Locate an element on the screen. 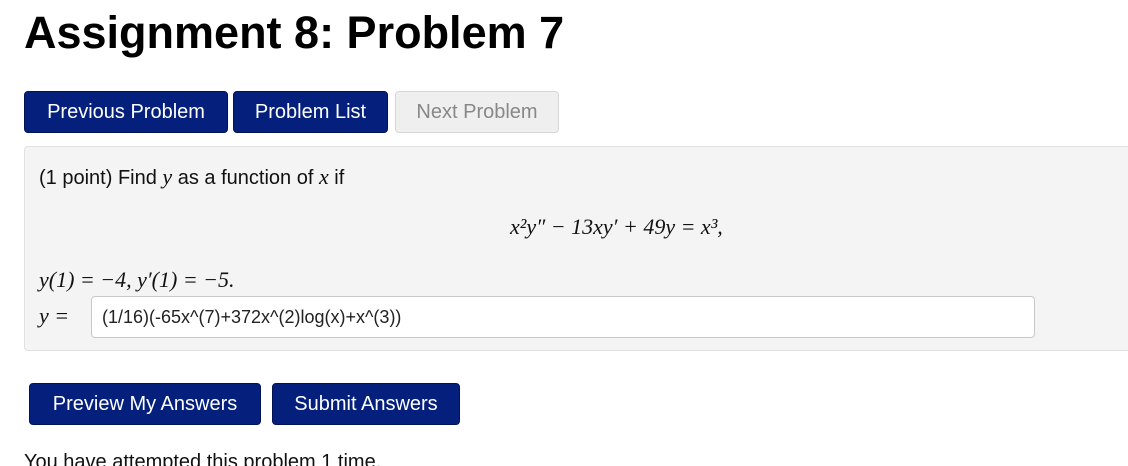  page-title: Assignment 8: Problem 7 is located at coordinates (294, 32).